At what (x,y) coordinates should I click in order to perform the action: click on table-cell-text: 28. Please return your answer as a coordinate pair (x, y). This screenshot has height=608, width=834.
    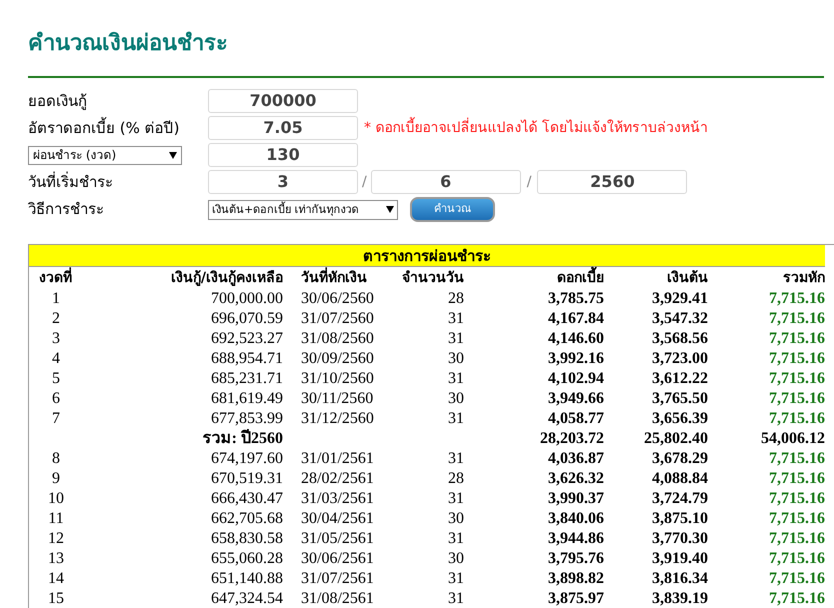
    Looking at the image, I should click on (455, 479).